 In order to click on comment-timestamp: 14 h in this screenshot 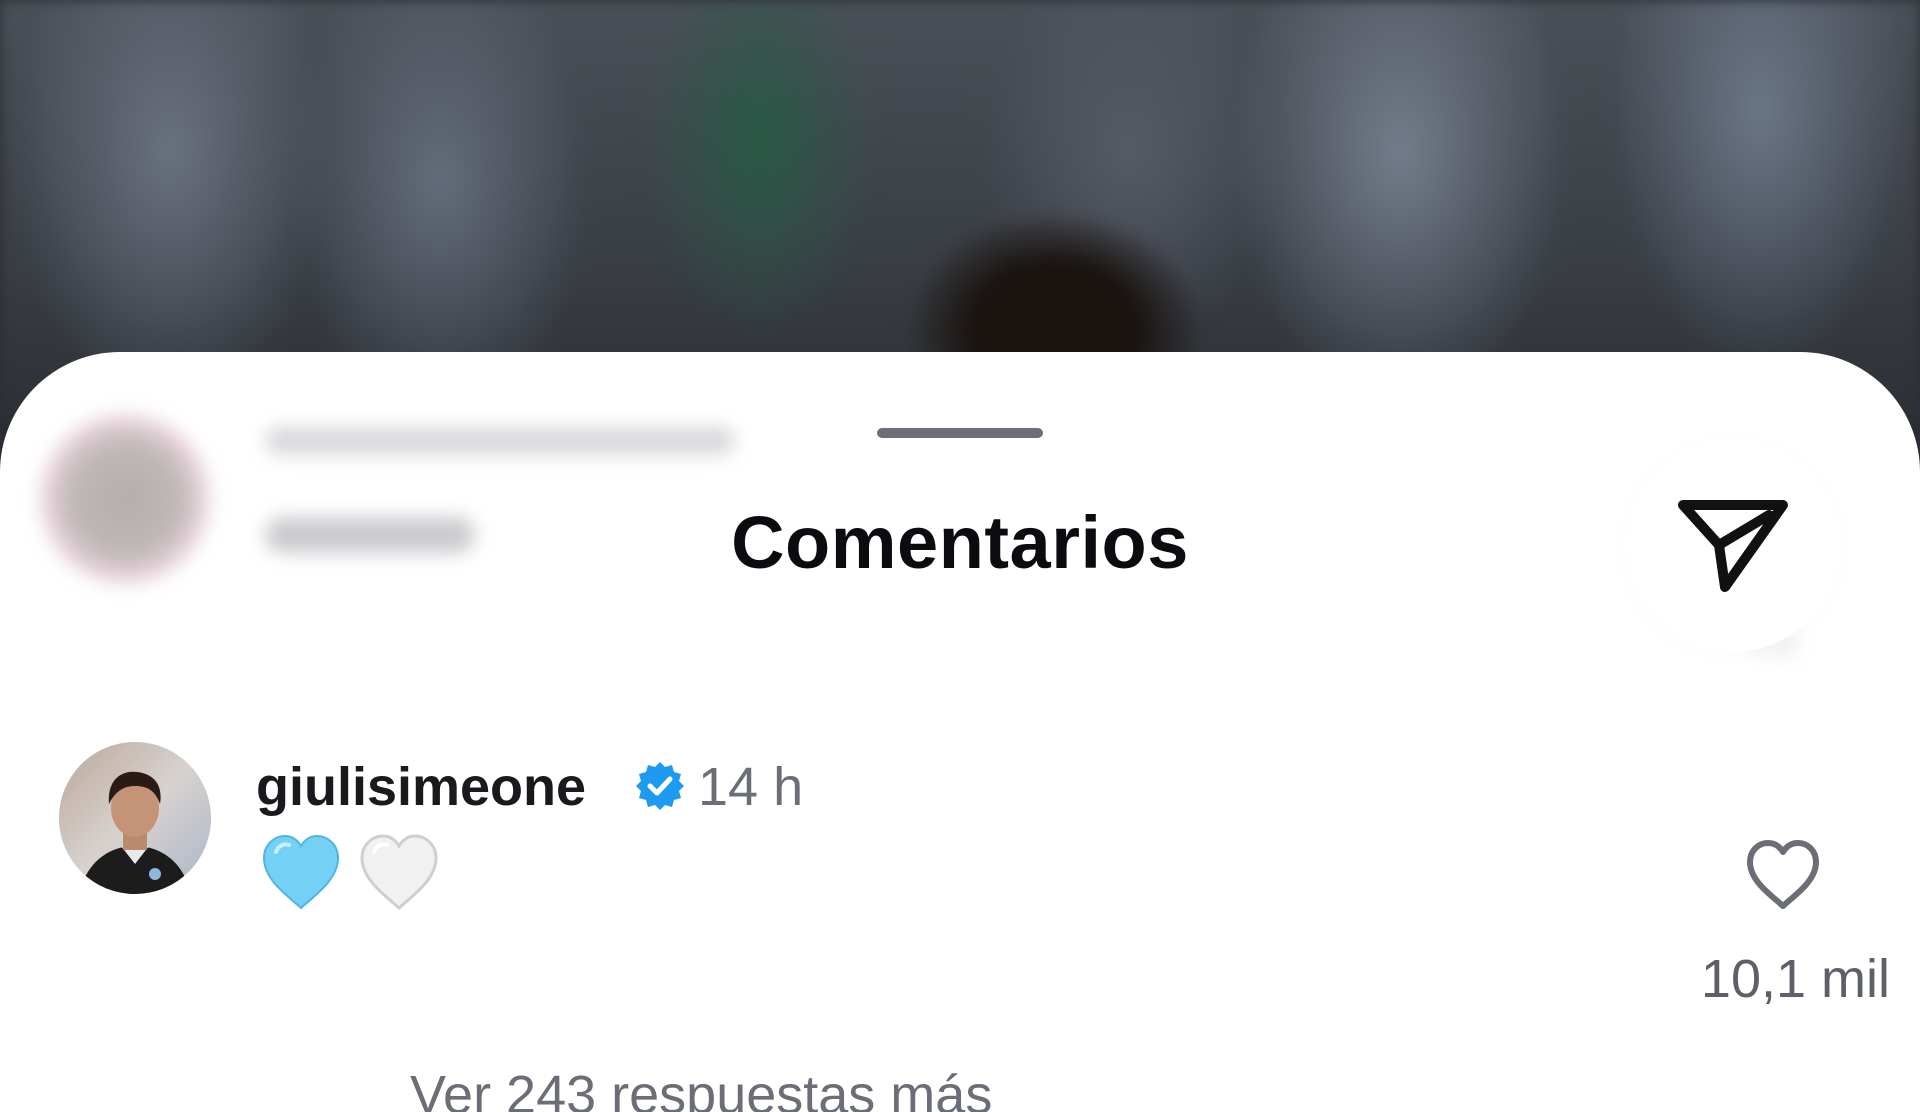, I will do `click(751, 787)`.